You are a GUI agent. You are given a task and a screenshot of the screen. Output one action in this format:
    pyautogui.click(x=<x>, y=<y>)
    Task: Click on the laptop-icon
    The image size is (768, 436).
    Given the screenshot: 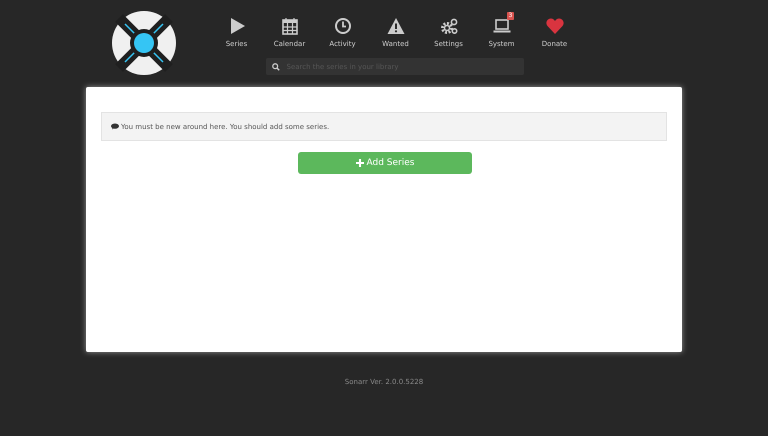 What is the action you would take?
    pyautogui.click(x=501, y=26)
    